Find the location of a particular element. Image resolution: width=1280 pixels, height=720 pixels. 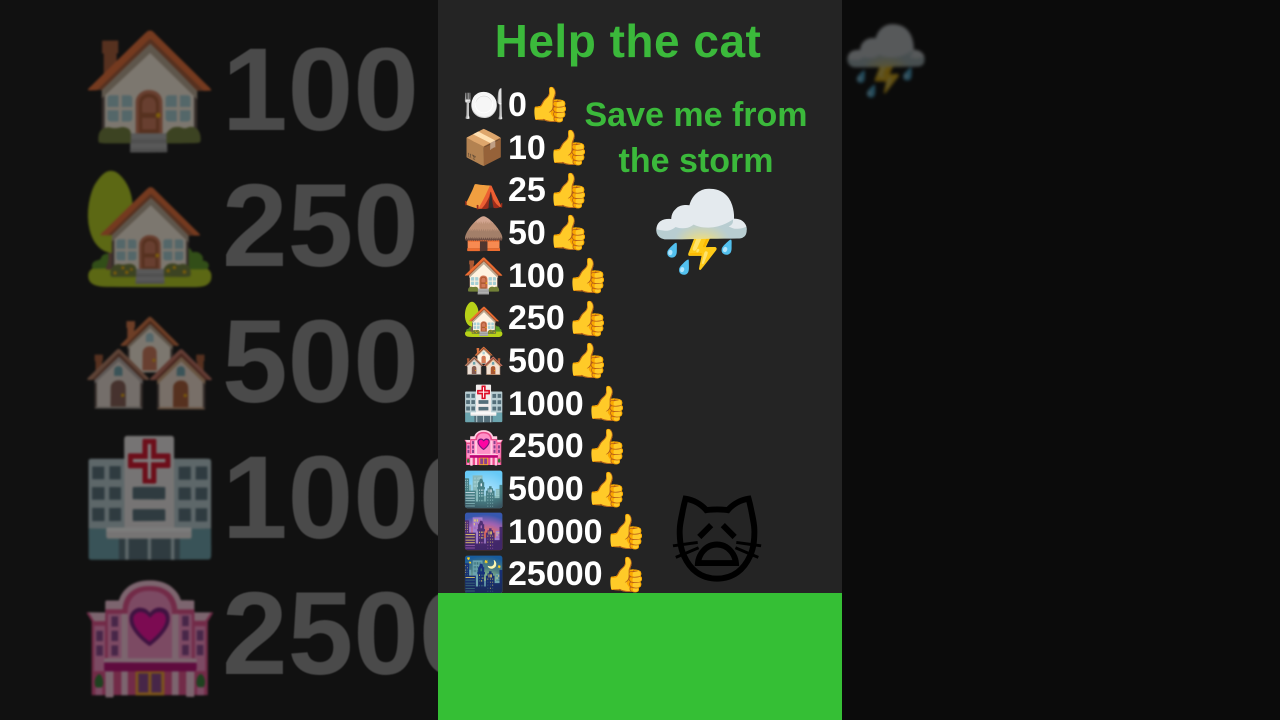

tier-icon: 🛖 is located at coordinates (484, 233).